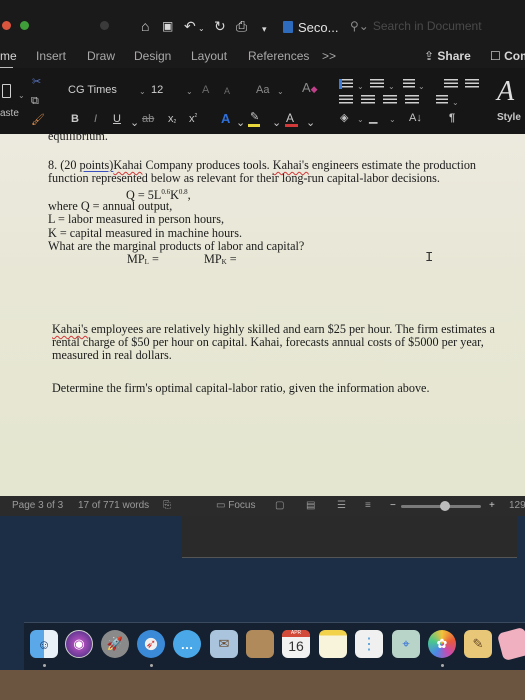 The width and height of the screenshot is (525, 700). What do you see at coordinates (346, 100) in the screenshot?
I see `align-left-icon` at bounding box center [346, 100].